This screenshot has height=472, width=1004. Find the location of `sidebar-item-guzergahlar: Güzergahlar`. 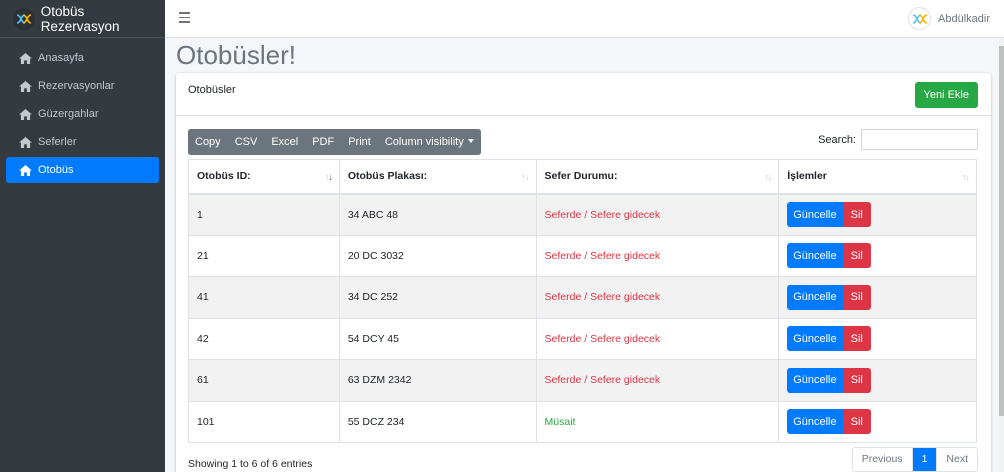

sidebar-item-guzergahlar: Güzergahlar is located at coordinates (82, 114).